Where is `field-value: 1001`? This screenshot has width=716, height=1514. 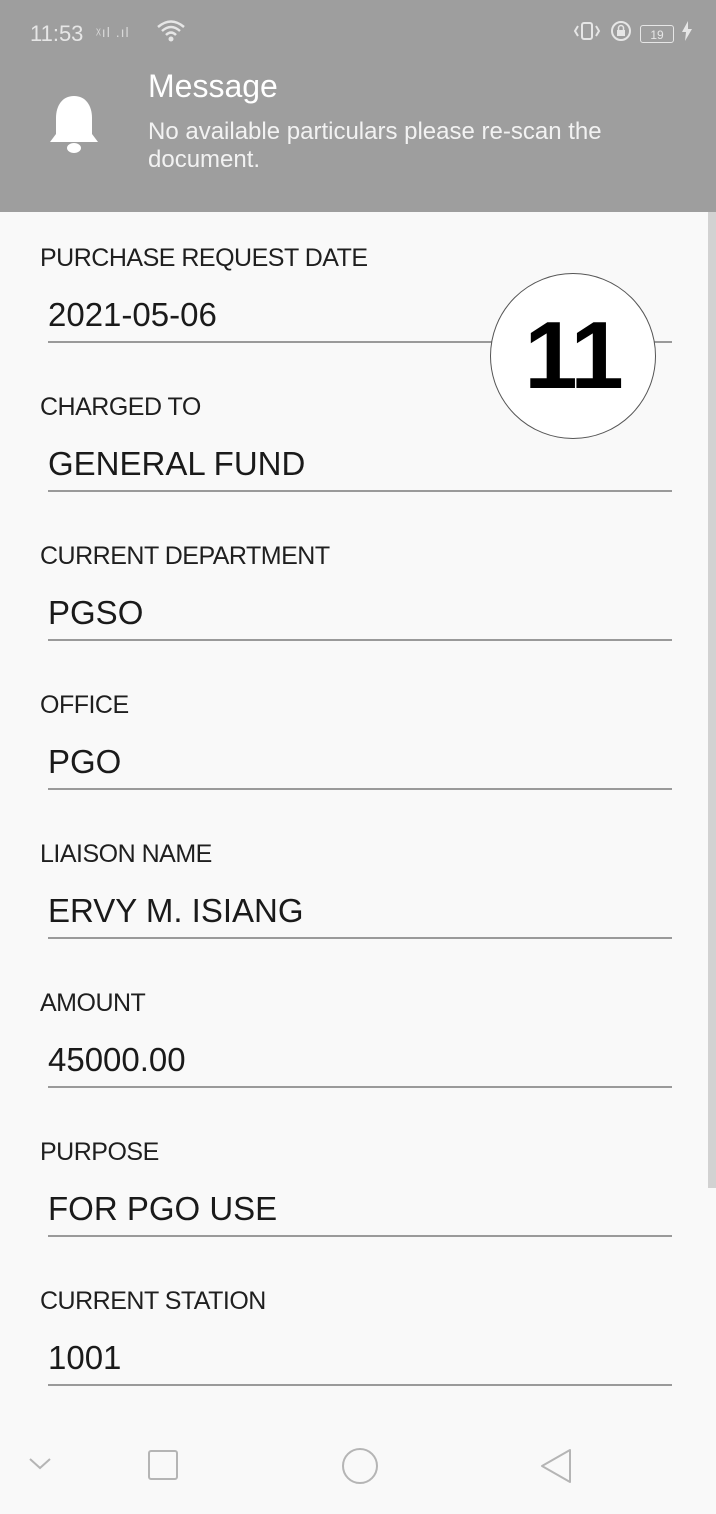
field-value: 1001 is located at coordinates (84, 1358).